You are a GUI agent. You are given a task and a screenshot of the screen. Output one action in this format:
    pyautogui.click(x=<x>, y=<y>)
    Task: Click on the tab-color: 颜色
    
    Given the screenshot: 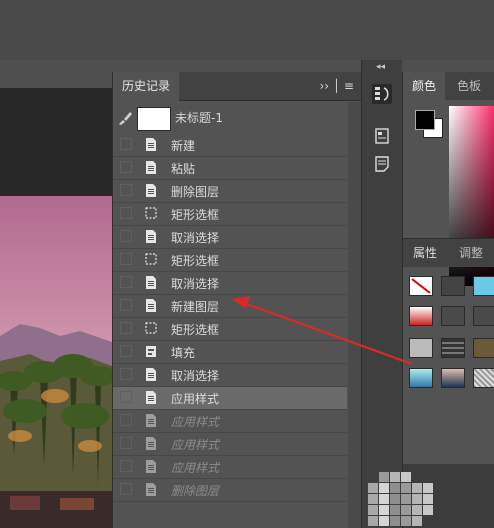 What is the action you would take?
    pyautogui.click(x=424, y=86)
    